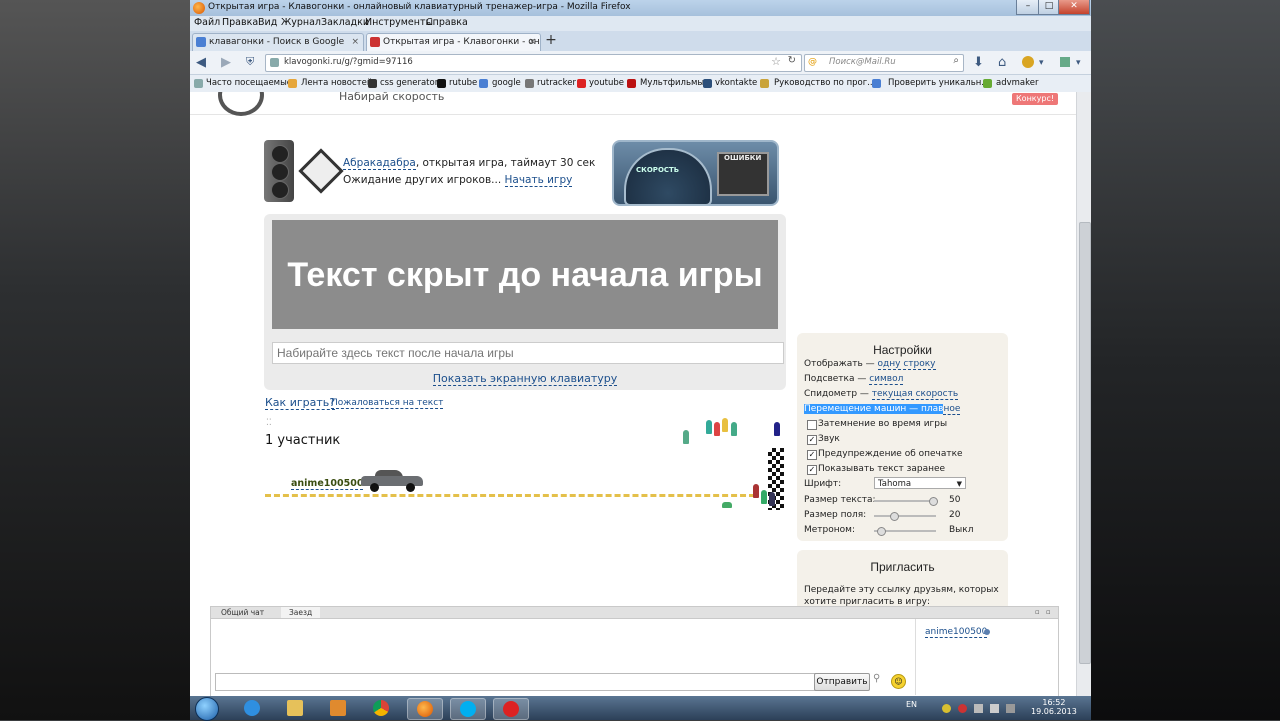  I want to click on filter-icon: ⚲, so click(880, 681).